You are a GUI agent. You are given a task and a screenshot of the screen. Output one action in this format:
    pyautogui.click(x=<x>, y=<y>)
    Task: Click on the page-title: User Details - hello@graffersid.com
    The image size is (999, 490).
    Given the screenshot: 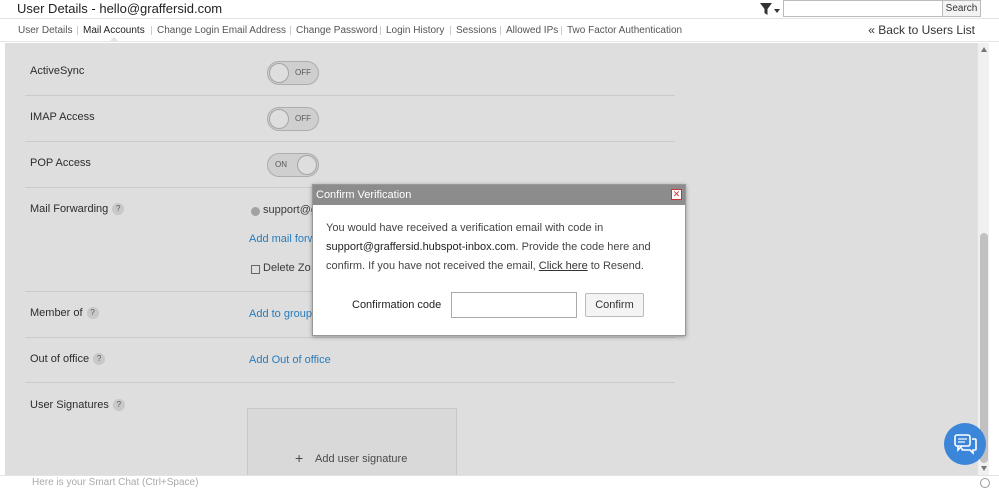 What is the action you would take?
    pyautogui.click(x=120, y=8)
    